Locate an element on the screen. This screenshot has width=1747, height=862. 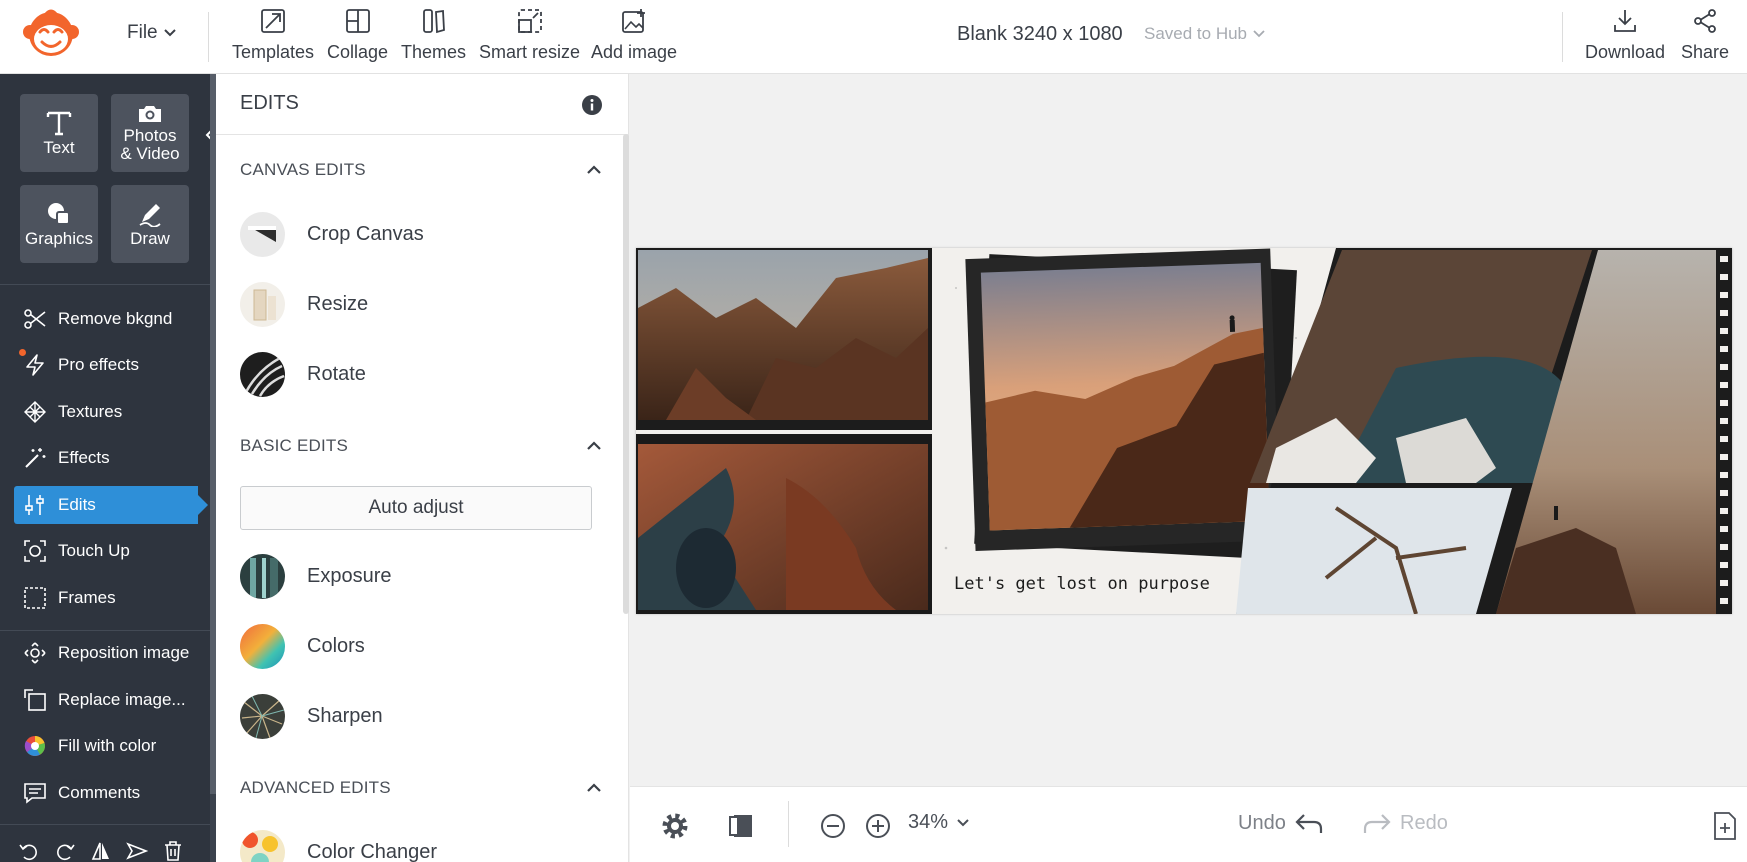
flip-icon is located at coordinates (101, 851).